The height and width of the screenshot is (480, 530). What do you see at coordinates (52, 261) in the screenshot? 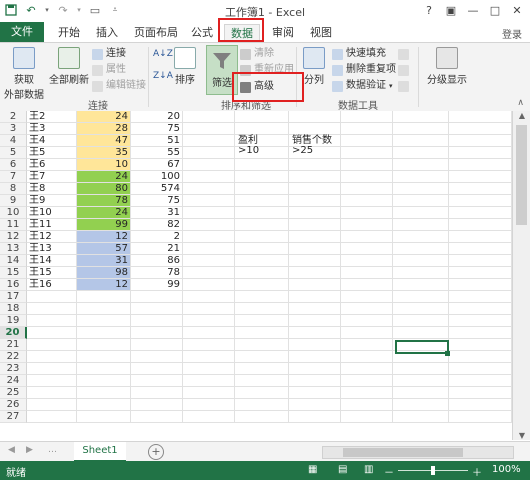
I see `cell-name: 王14` at bounding box center [52, 261].